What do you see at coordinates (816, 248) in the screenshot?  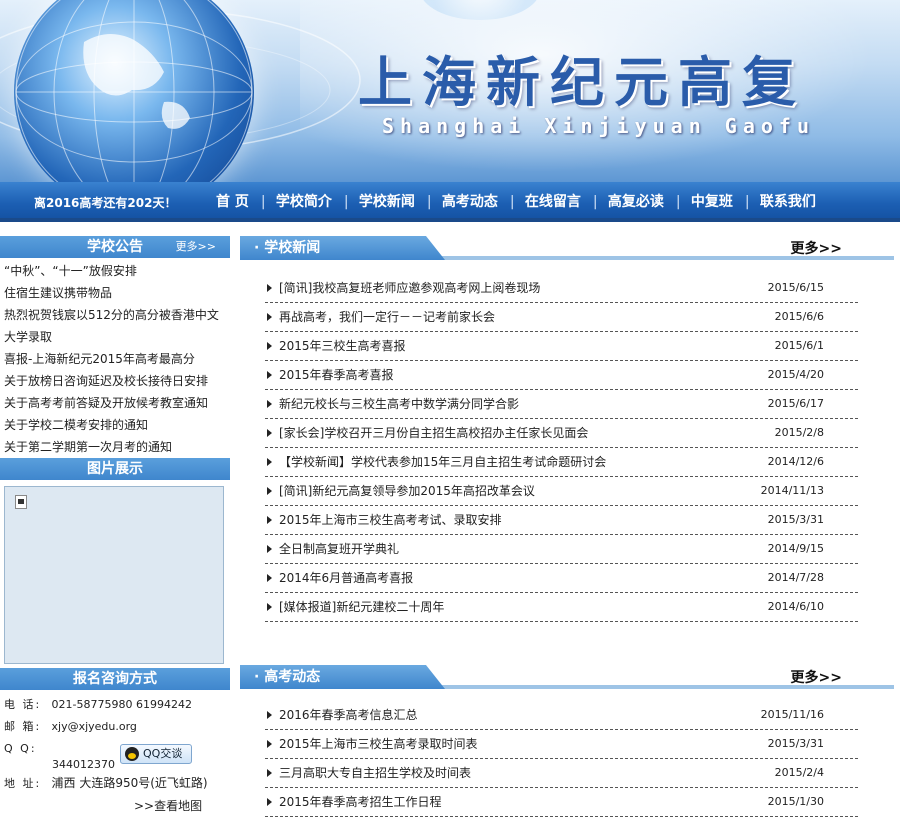 I see `school-news-more-link: 更多>>` at bounding box center [816, 248].